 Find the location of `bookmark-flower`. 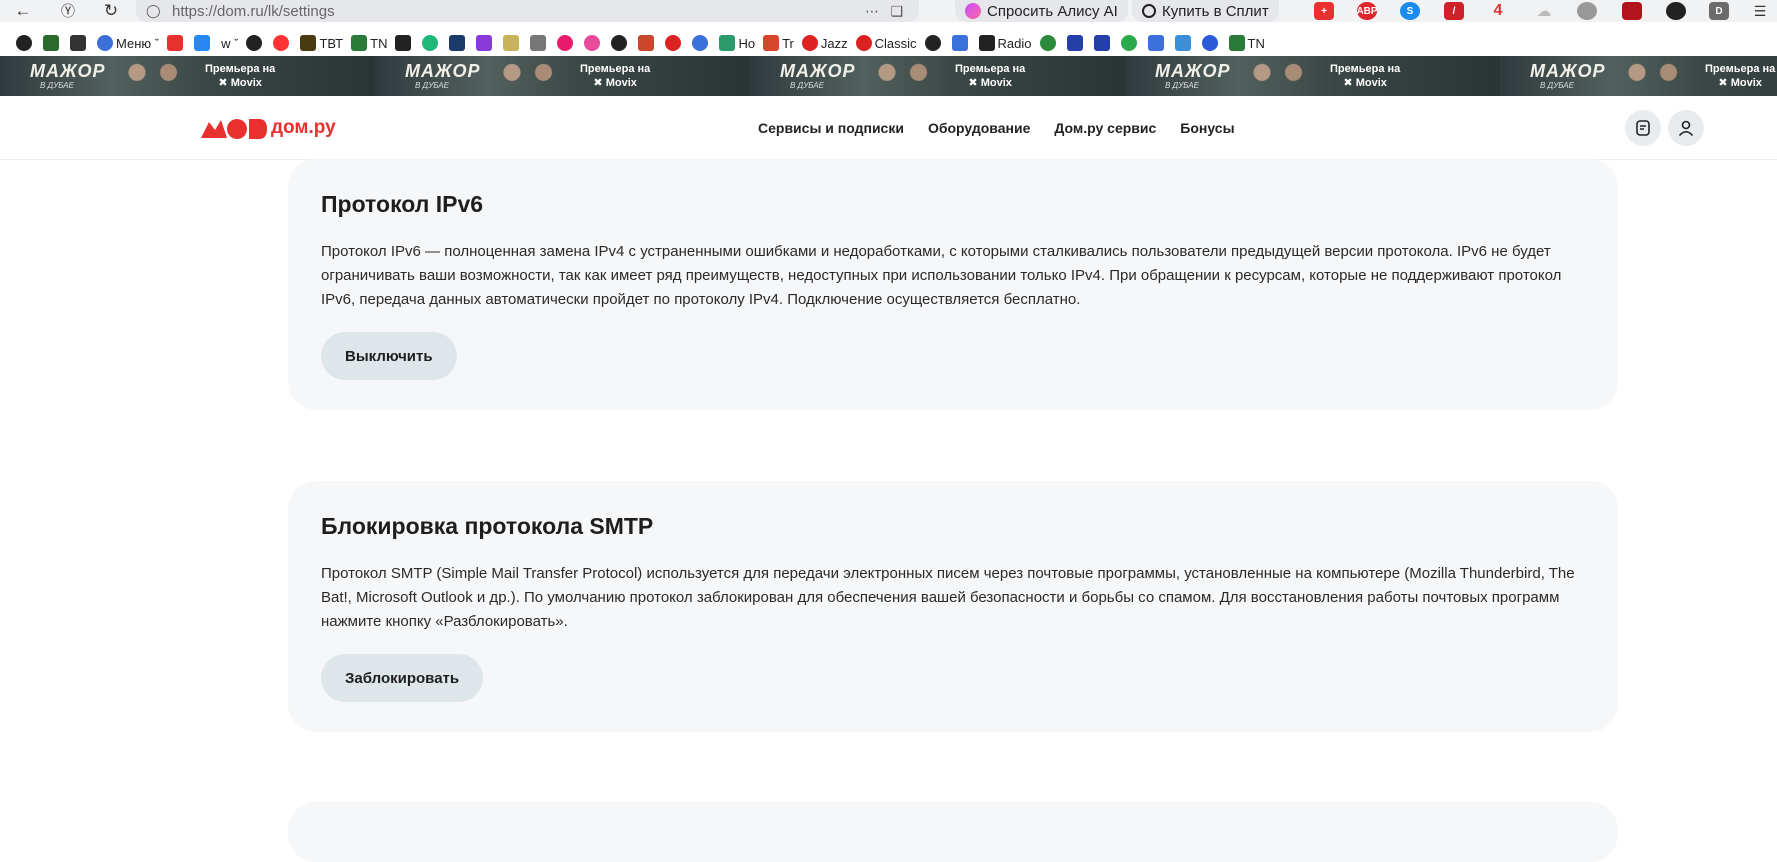

bookmark-flower is located at coordinates (593, 43).